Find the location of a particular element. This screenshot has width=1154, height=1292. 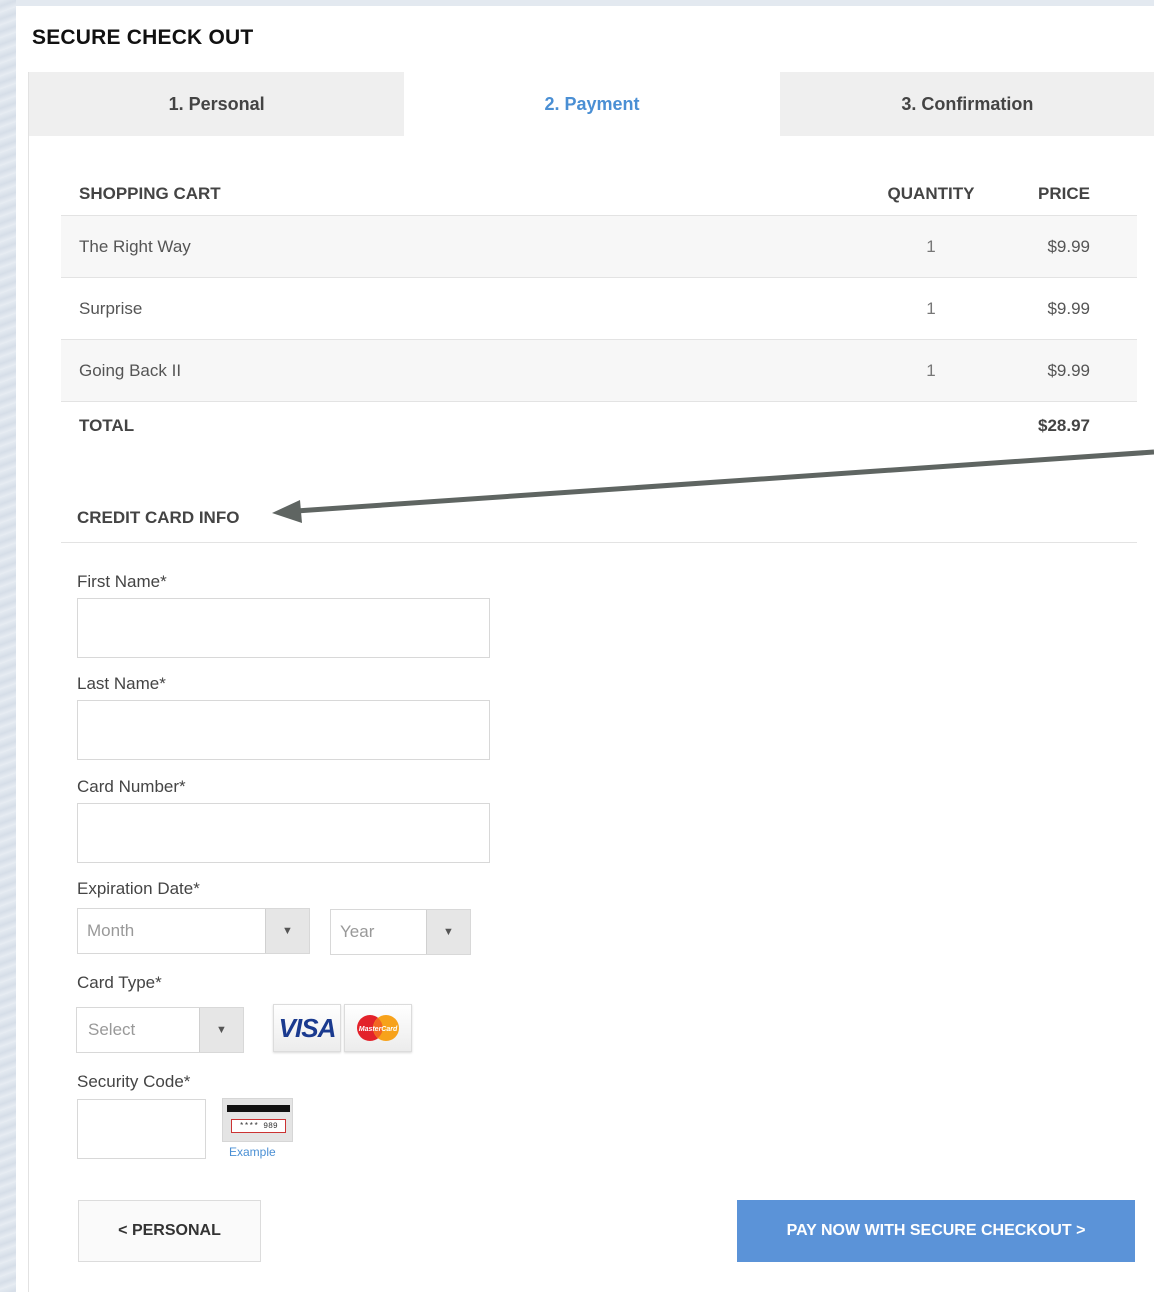

security-code-input is located at coordinates (141, 1129).